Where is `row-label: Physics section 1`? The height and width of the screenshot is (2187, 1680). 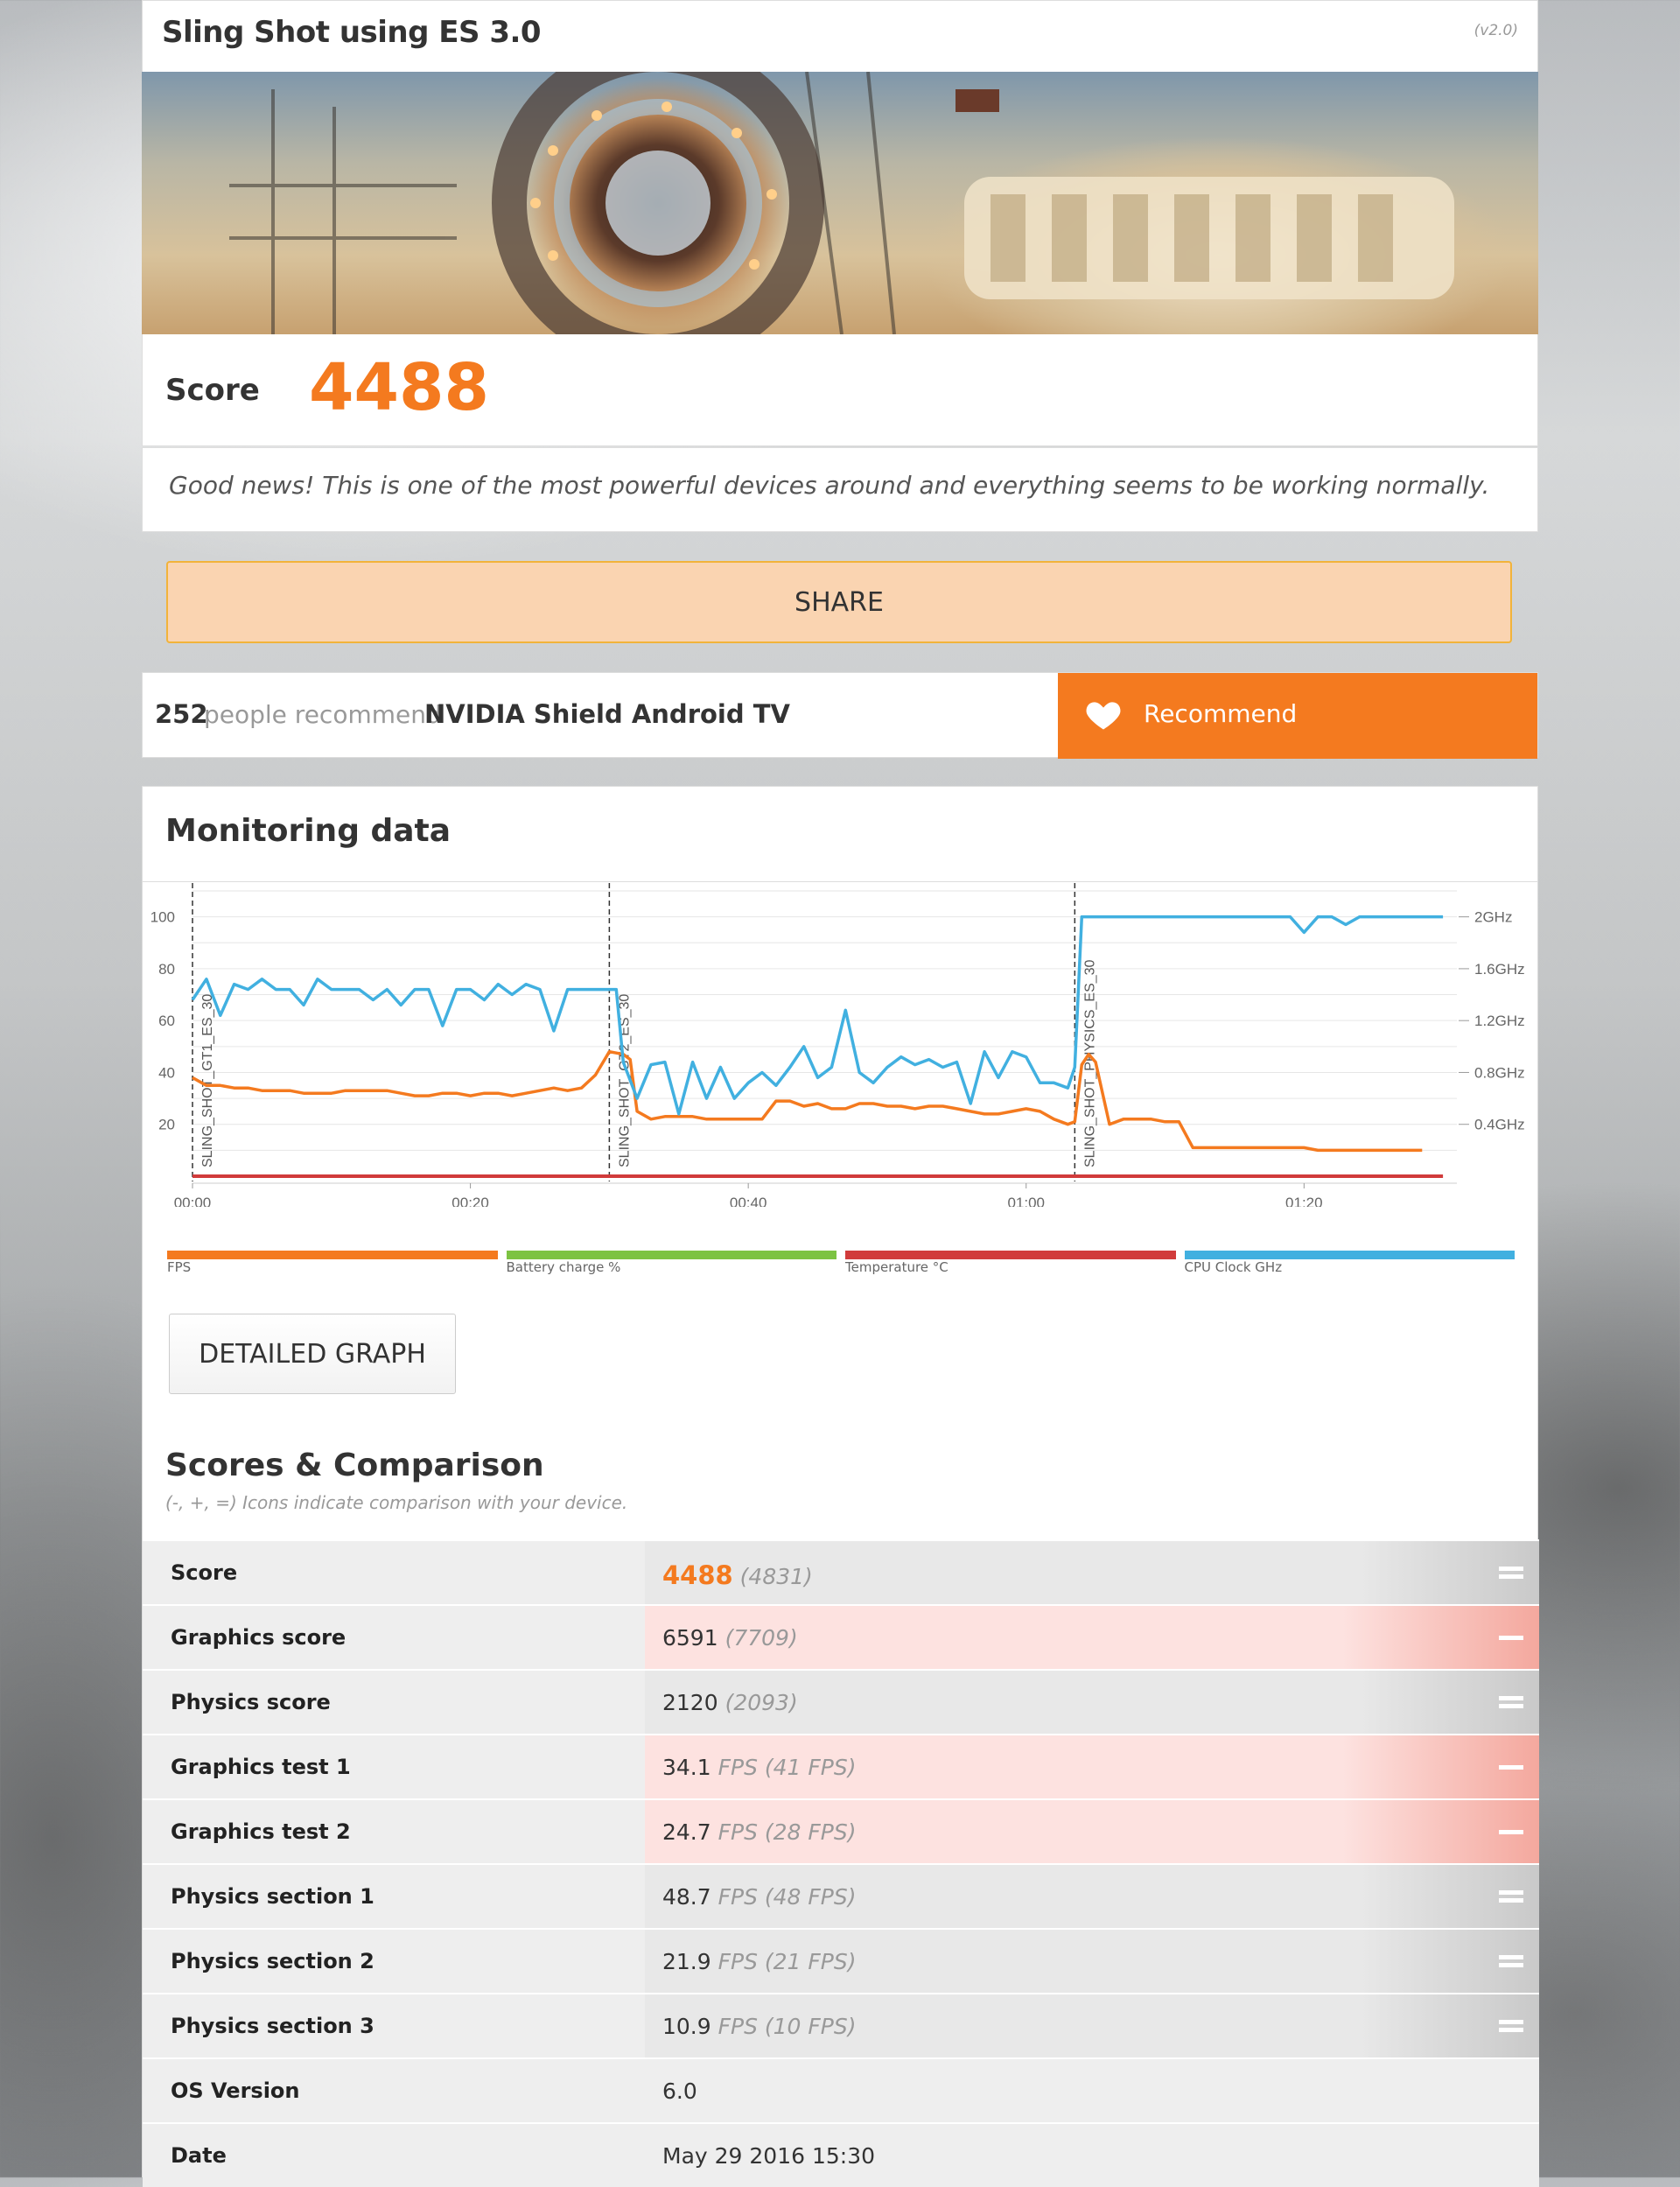 row-label: Physics section 1 is located at coordinates (272, 1897).